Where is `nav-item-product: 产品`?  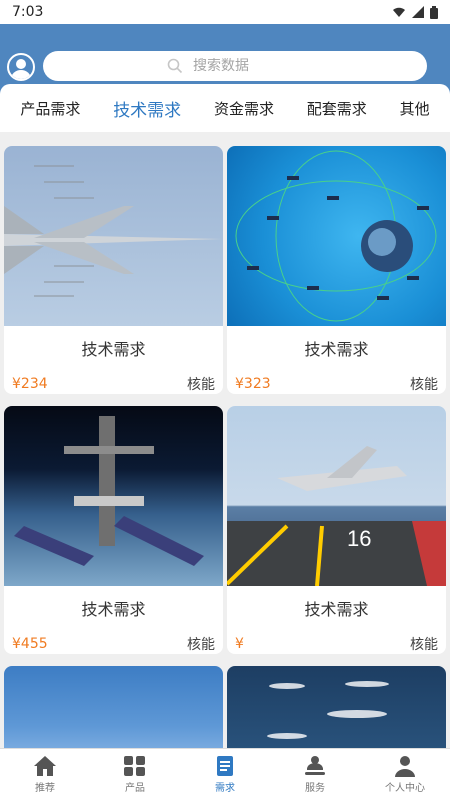 nav-item-product: 产品 is located at coordinates (135, 774).